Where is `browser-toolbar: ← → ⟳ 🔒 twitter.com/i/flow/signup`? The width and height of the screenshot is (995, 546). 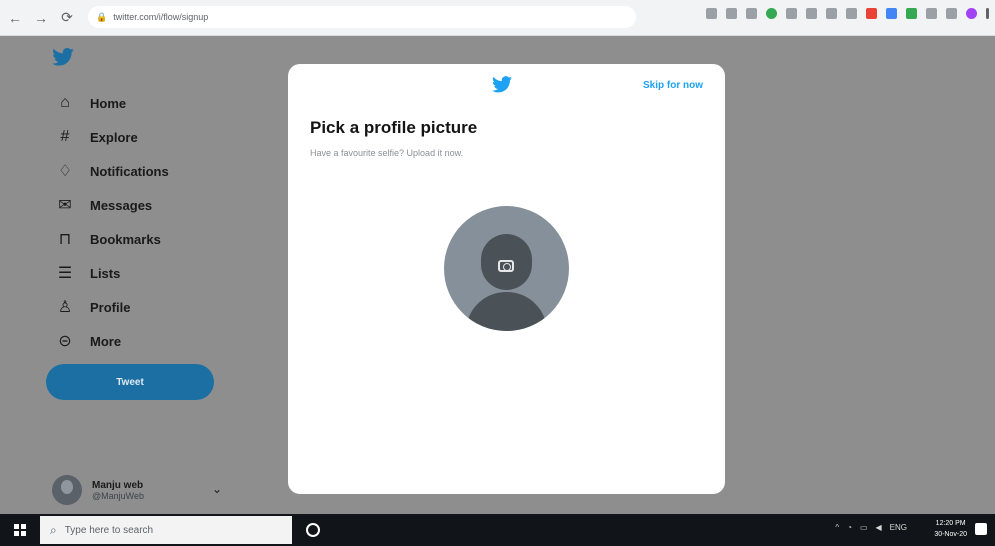 browser-toolbar: ← → ⟳ 🔒 twitter.com/i/flow/signup is located at coordinates (497, 18).